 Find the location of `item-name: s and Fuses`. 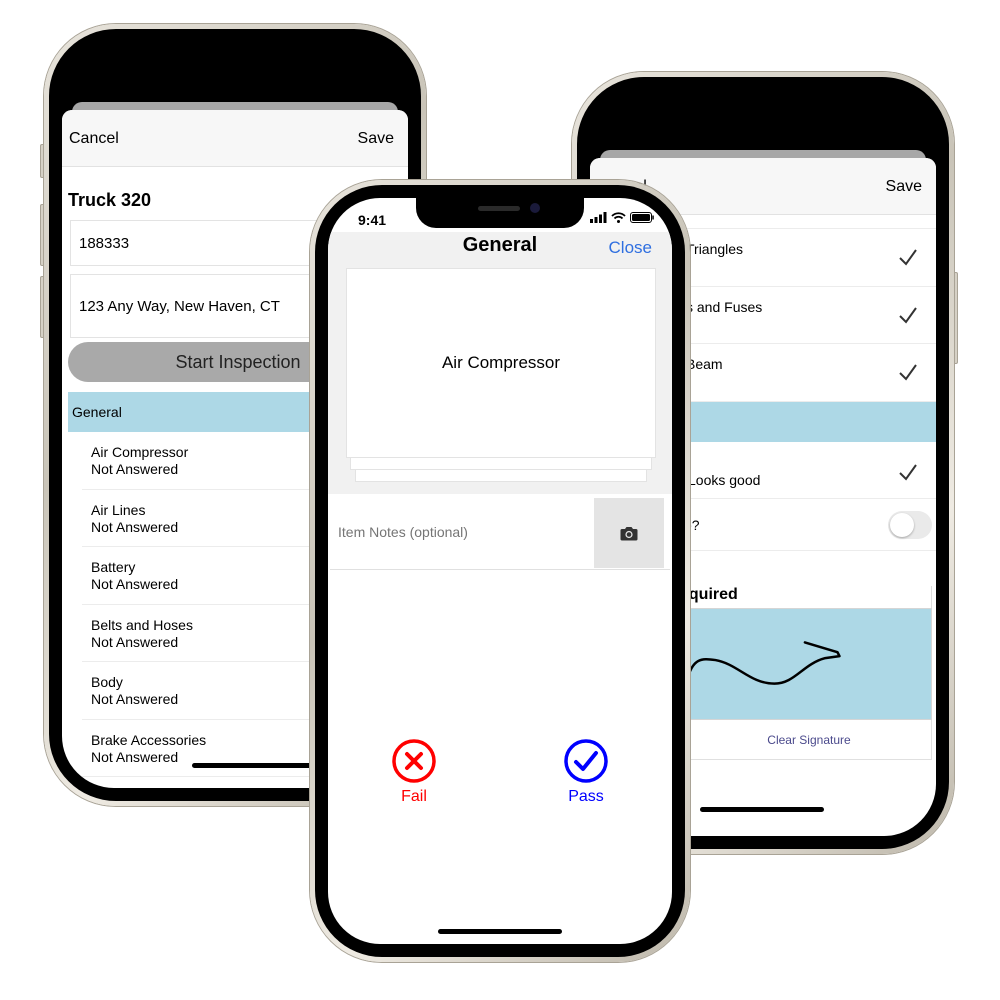

item-name: s and Fuses is located at coordinates (724, 306).